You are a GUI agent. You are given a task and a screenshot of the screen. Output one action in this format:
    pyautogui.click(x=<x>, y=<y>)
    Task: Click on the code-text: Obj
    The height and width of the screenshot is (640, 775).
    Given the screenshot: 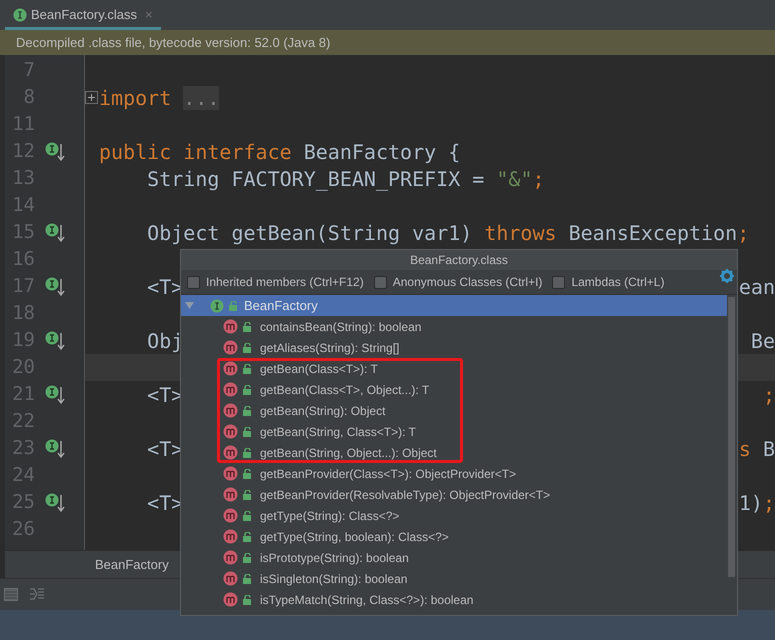 What is the action you would take?
    pyautogui.click(x=165, y=341)
    